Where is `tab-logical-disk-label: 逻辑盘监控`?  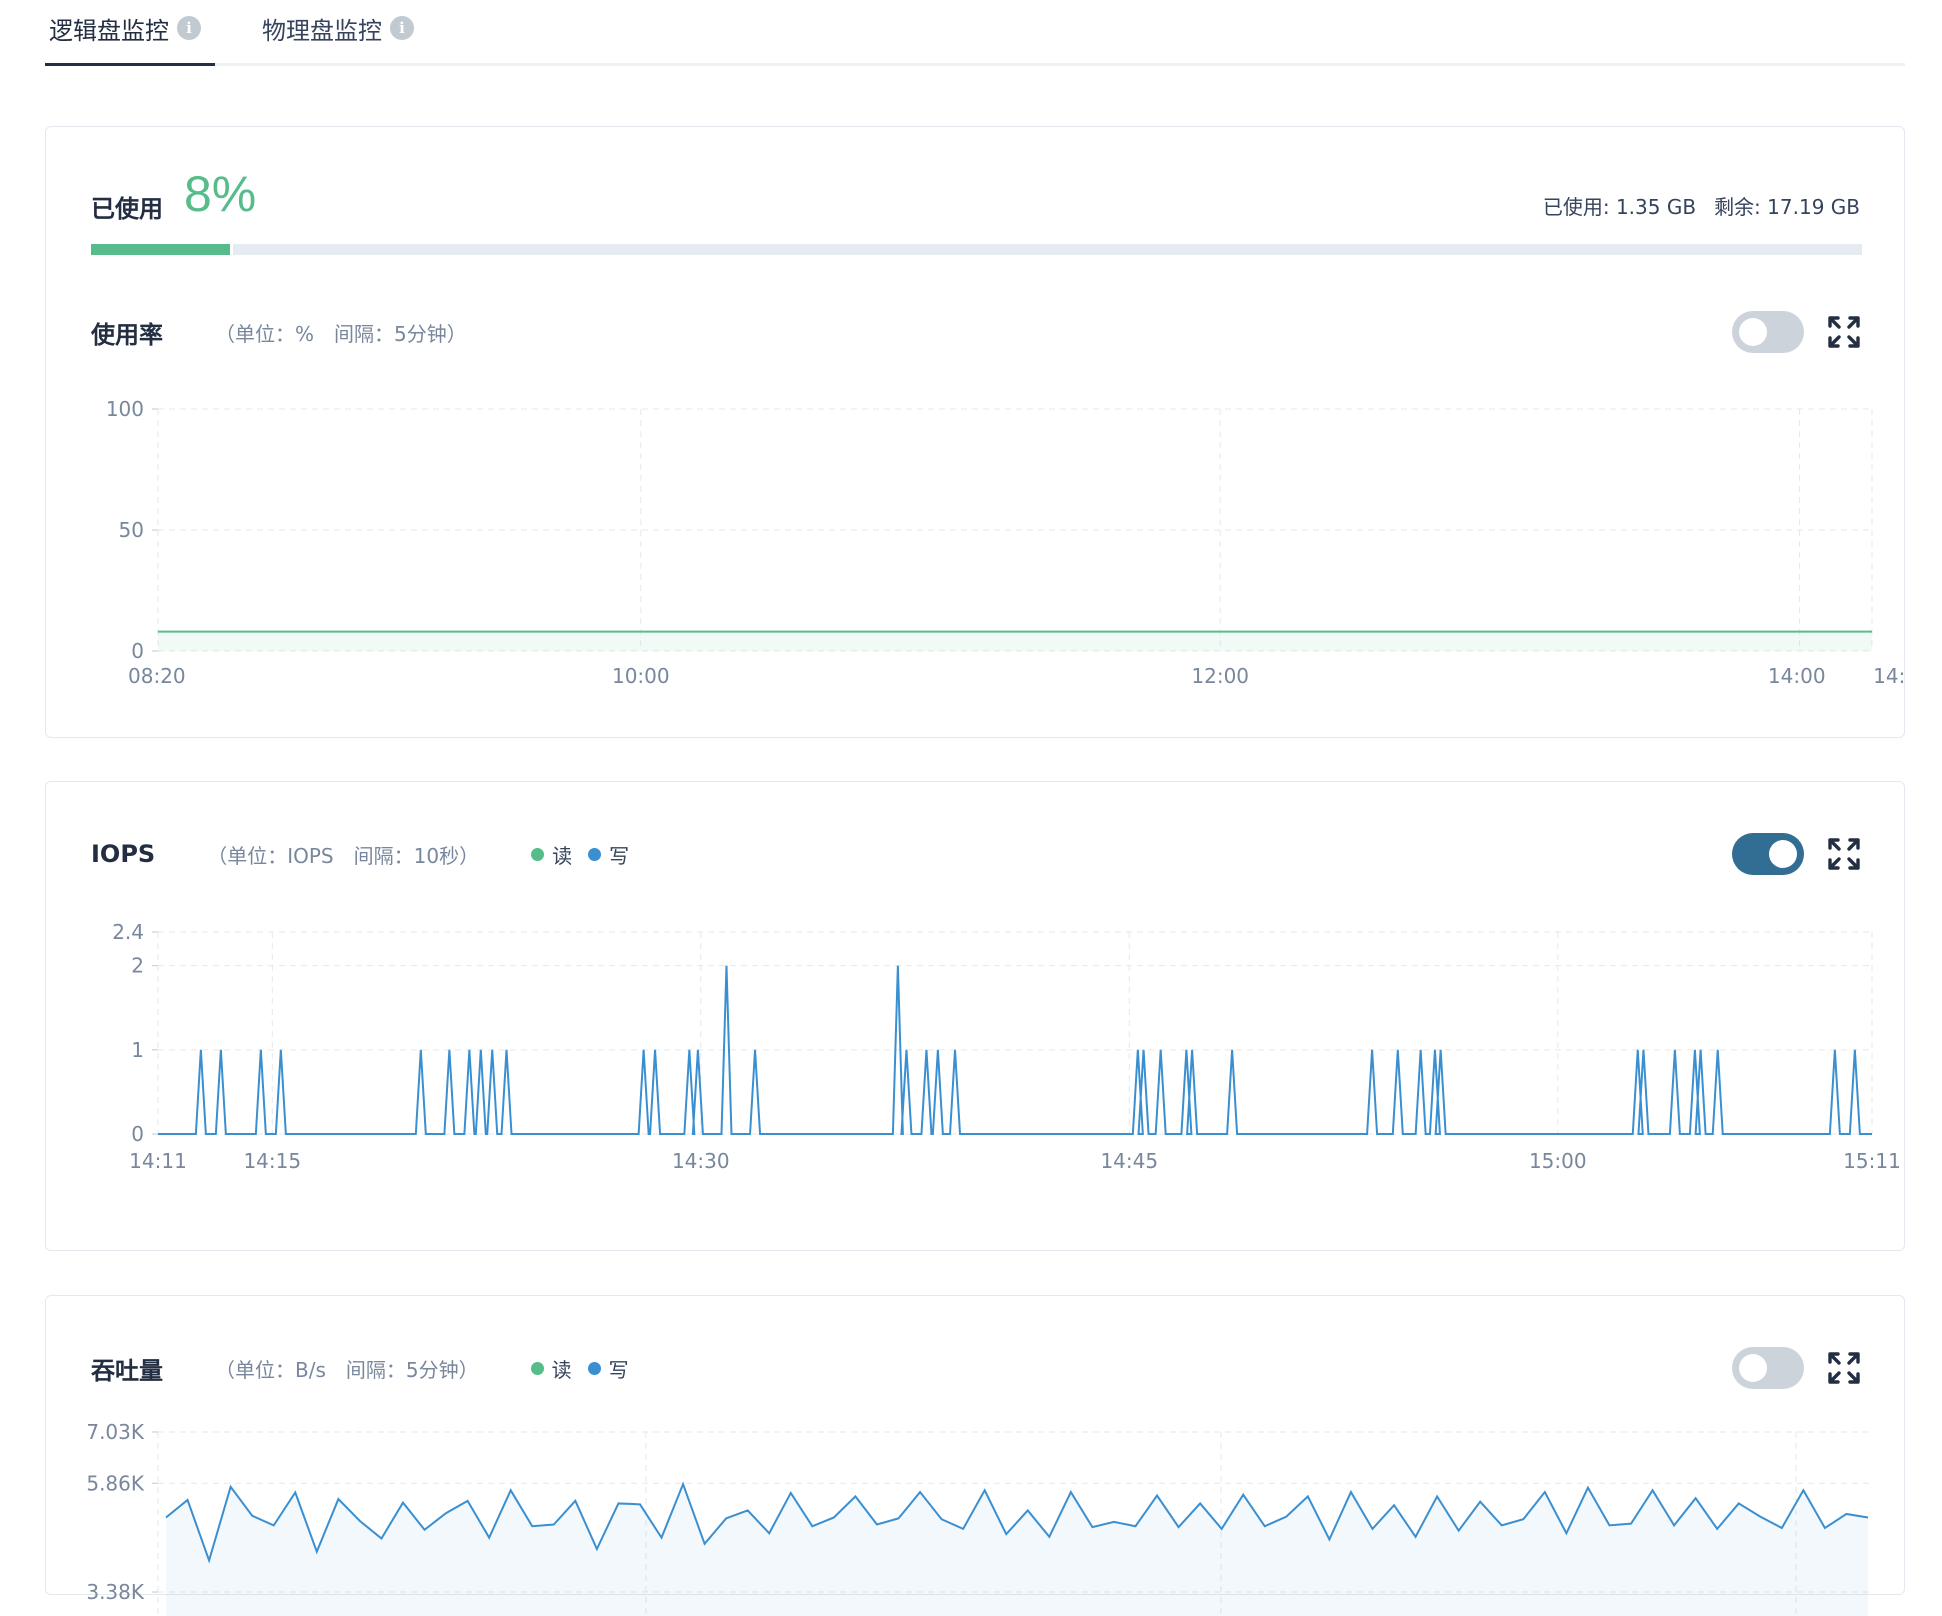 tab-logical-disk-label: 逻辑盘监控 is located at coordinates (109, 30).